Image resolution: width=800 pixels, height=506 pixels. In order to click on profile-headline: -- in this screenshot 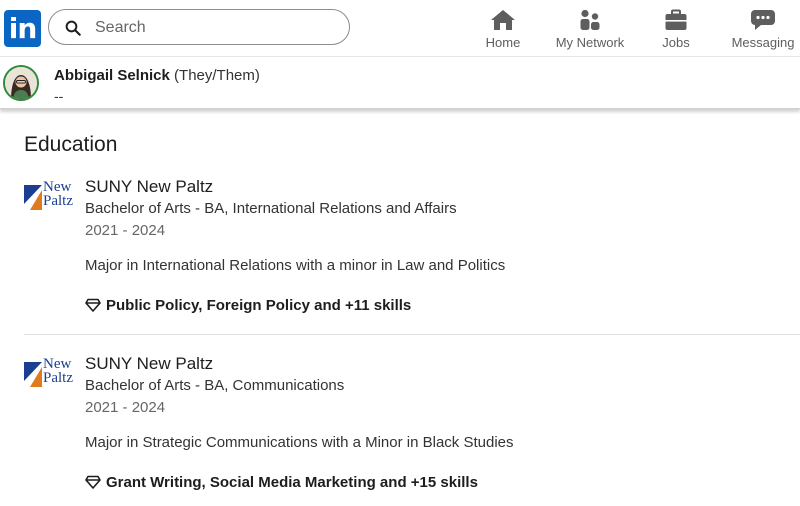, I will do `click(59, 96)`.